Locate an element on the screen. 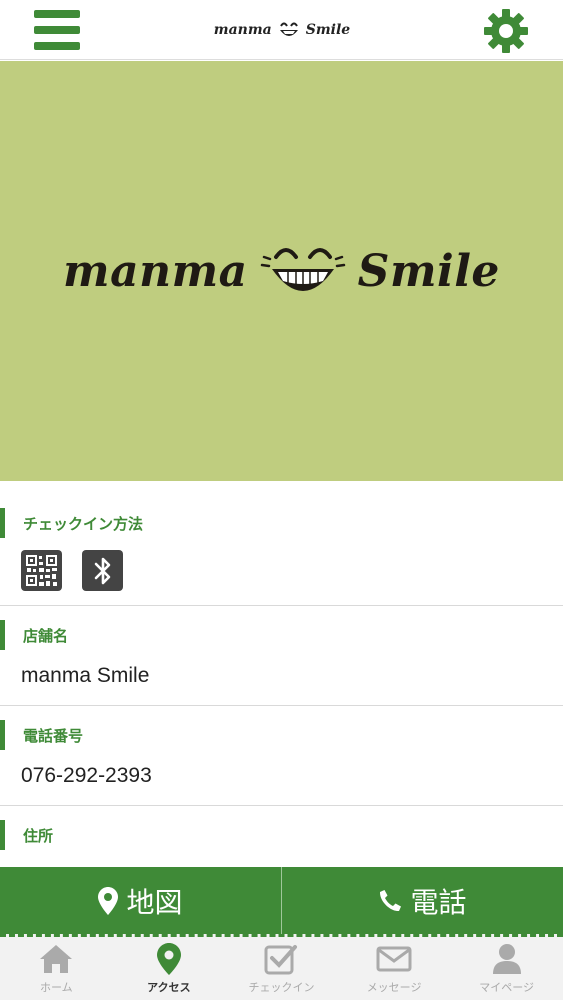 This screenshot has width=563, height=1000. phone-button: 電話 is located at coordinates (422, 900).